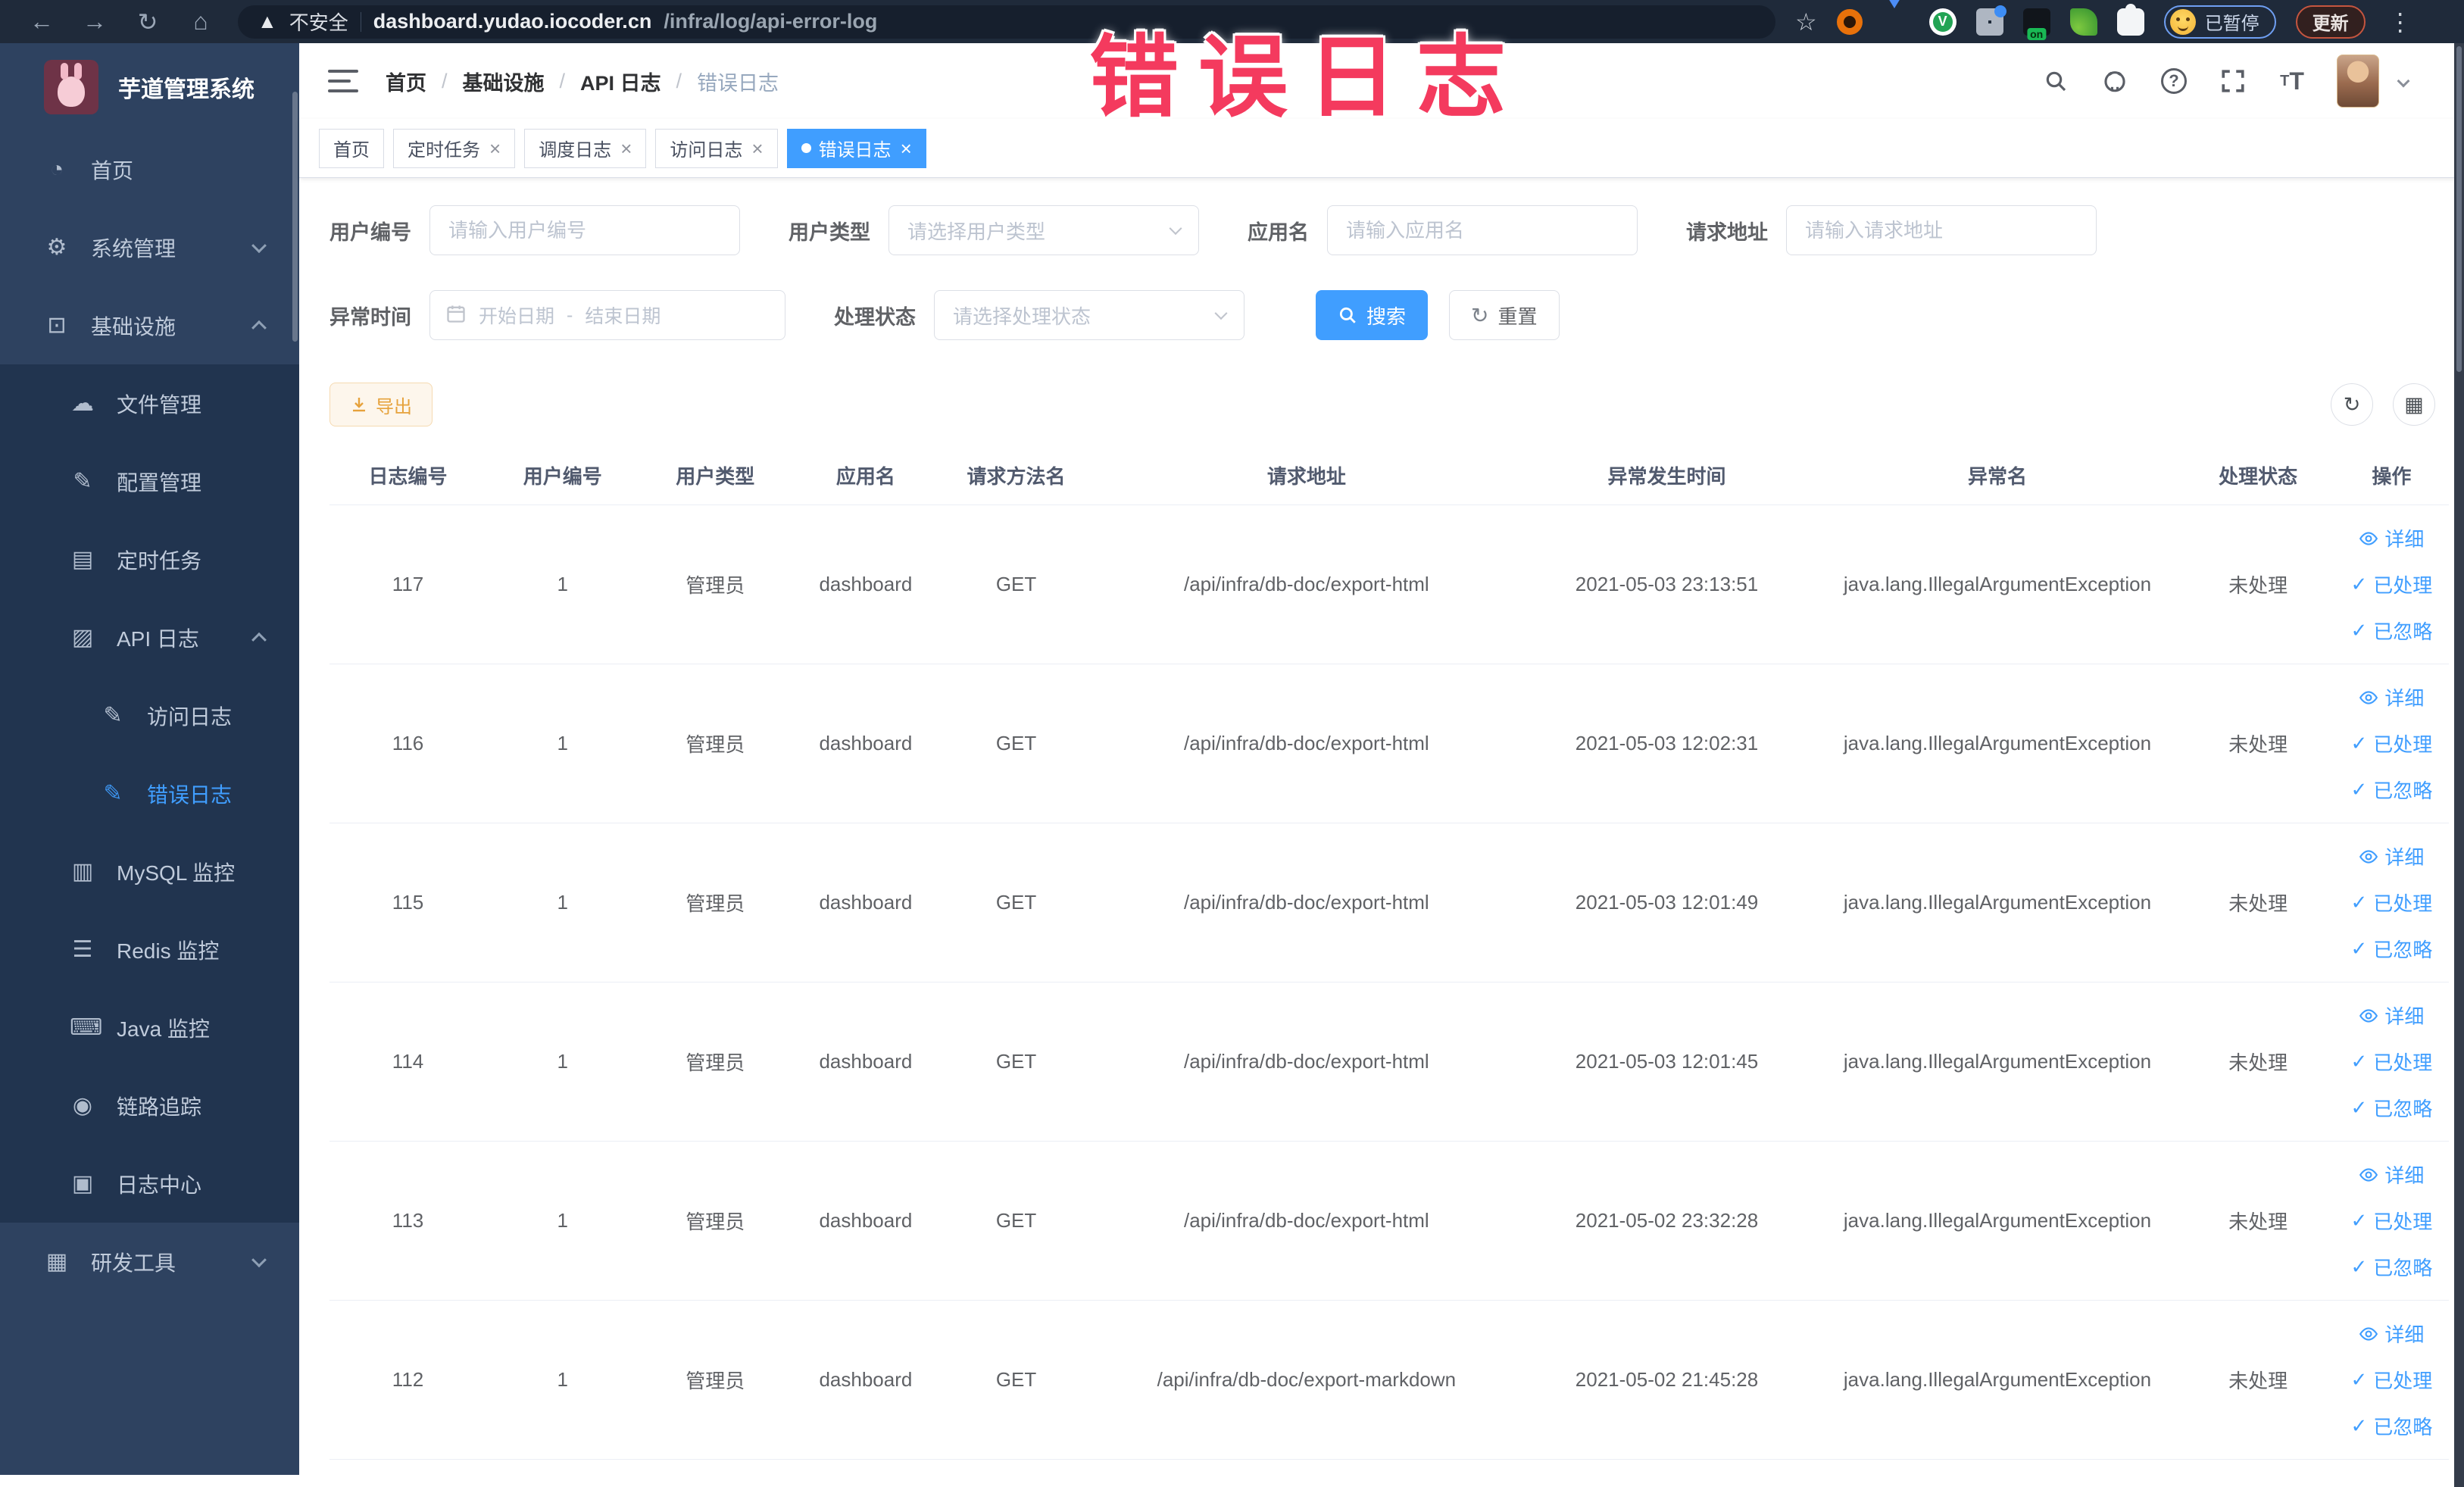 The image size is (2464, 1487). Describe the element at coordinates (149, 1262) in the screenshot. I see `sidebar-menu-item: ▦ 研发工具` at that location.